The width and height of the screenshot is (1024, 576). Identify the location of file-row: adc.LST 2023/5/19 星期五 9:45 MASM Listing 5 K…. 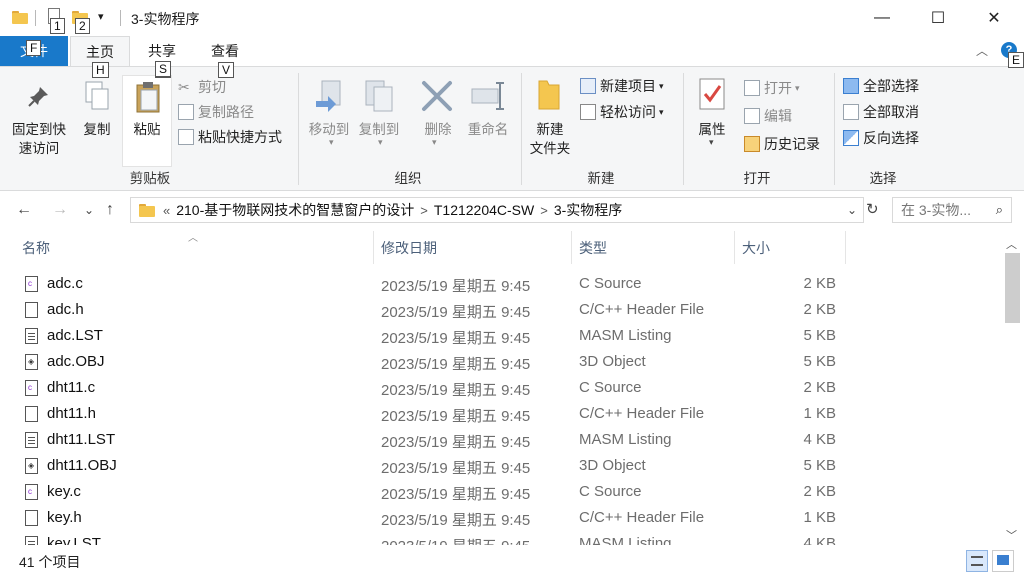
(500, 336).